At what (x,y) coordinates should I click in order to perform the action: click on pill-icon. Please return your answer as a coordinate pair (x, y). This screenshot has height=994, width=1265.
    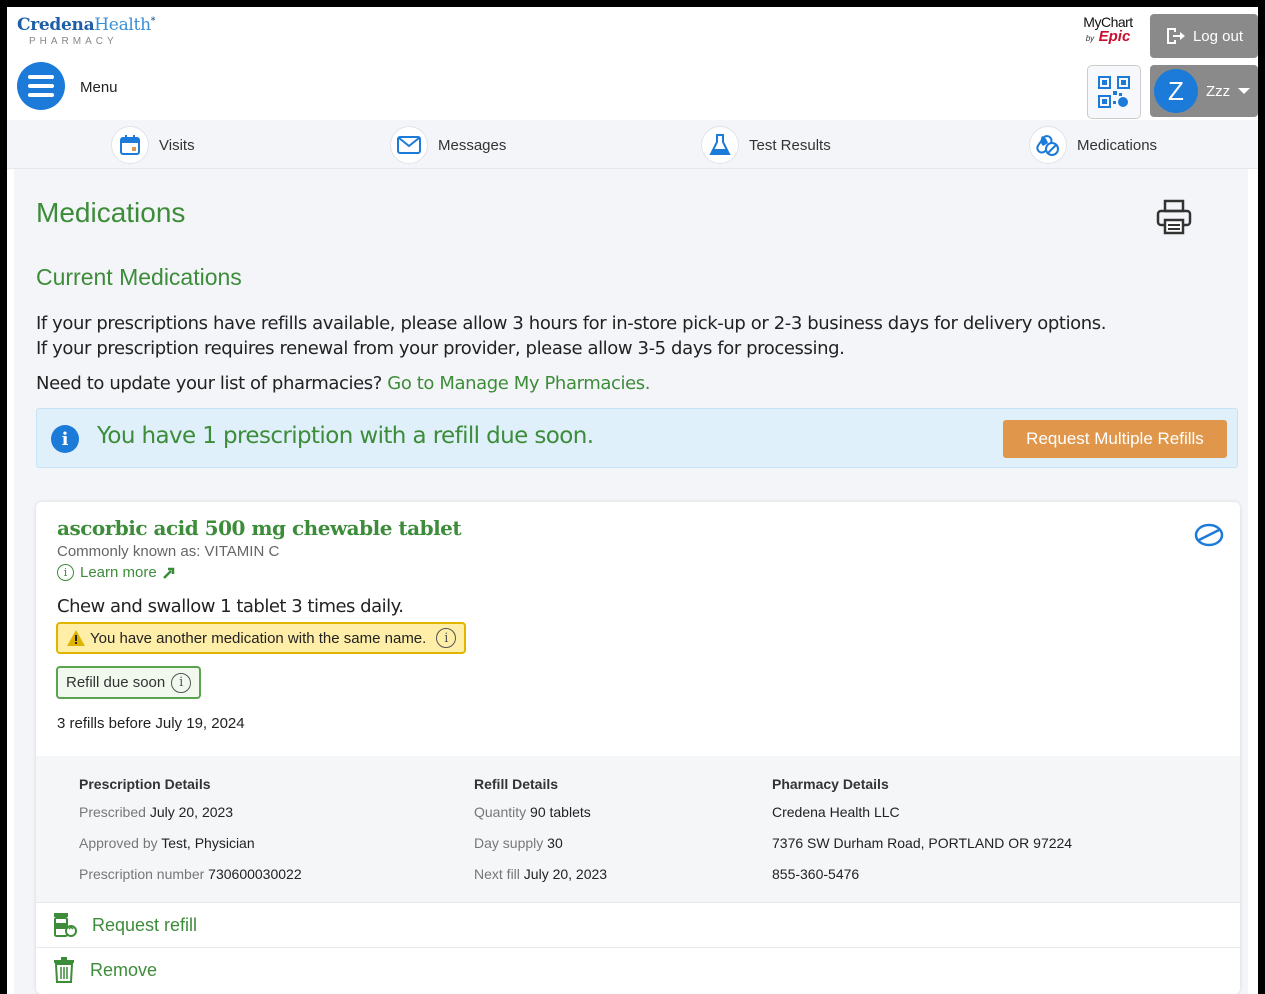
    Looking at the image, I should click on (1209, 537).